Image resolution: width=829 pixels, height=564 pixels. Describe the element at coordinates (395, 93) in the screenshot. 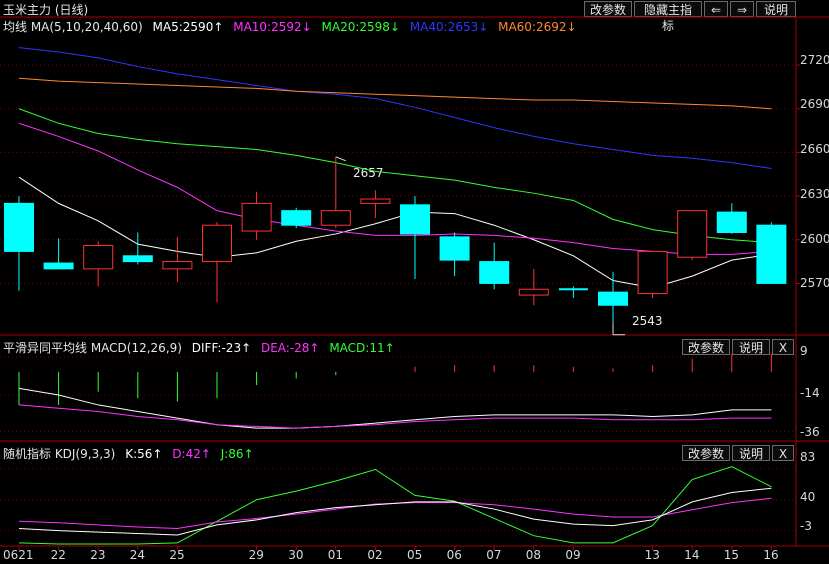

I see `ma60-line` at that location.